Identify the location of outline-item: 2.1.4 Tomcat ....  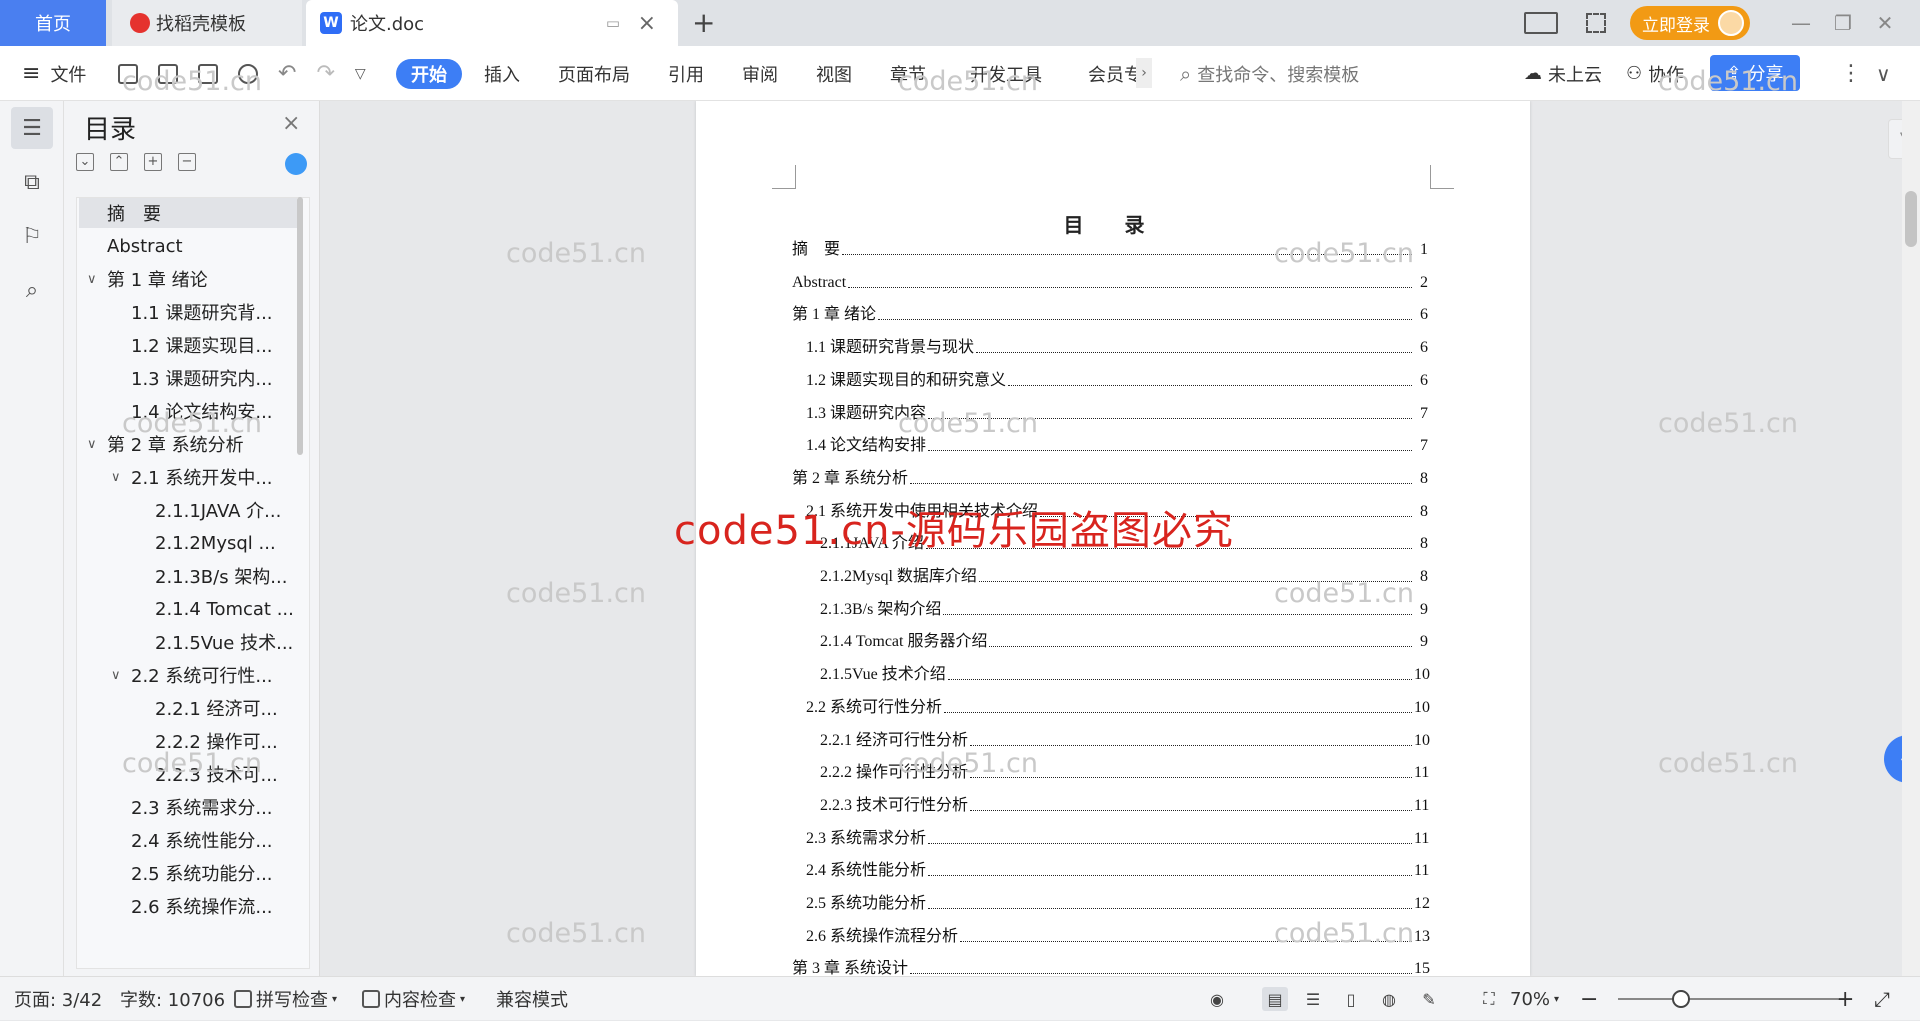
(188, 609).